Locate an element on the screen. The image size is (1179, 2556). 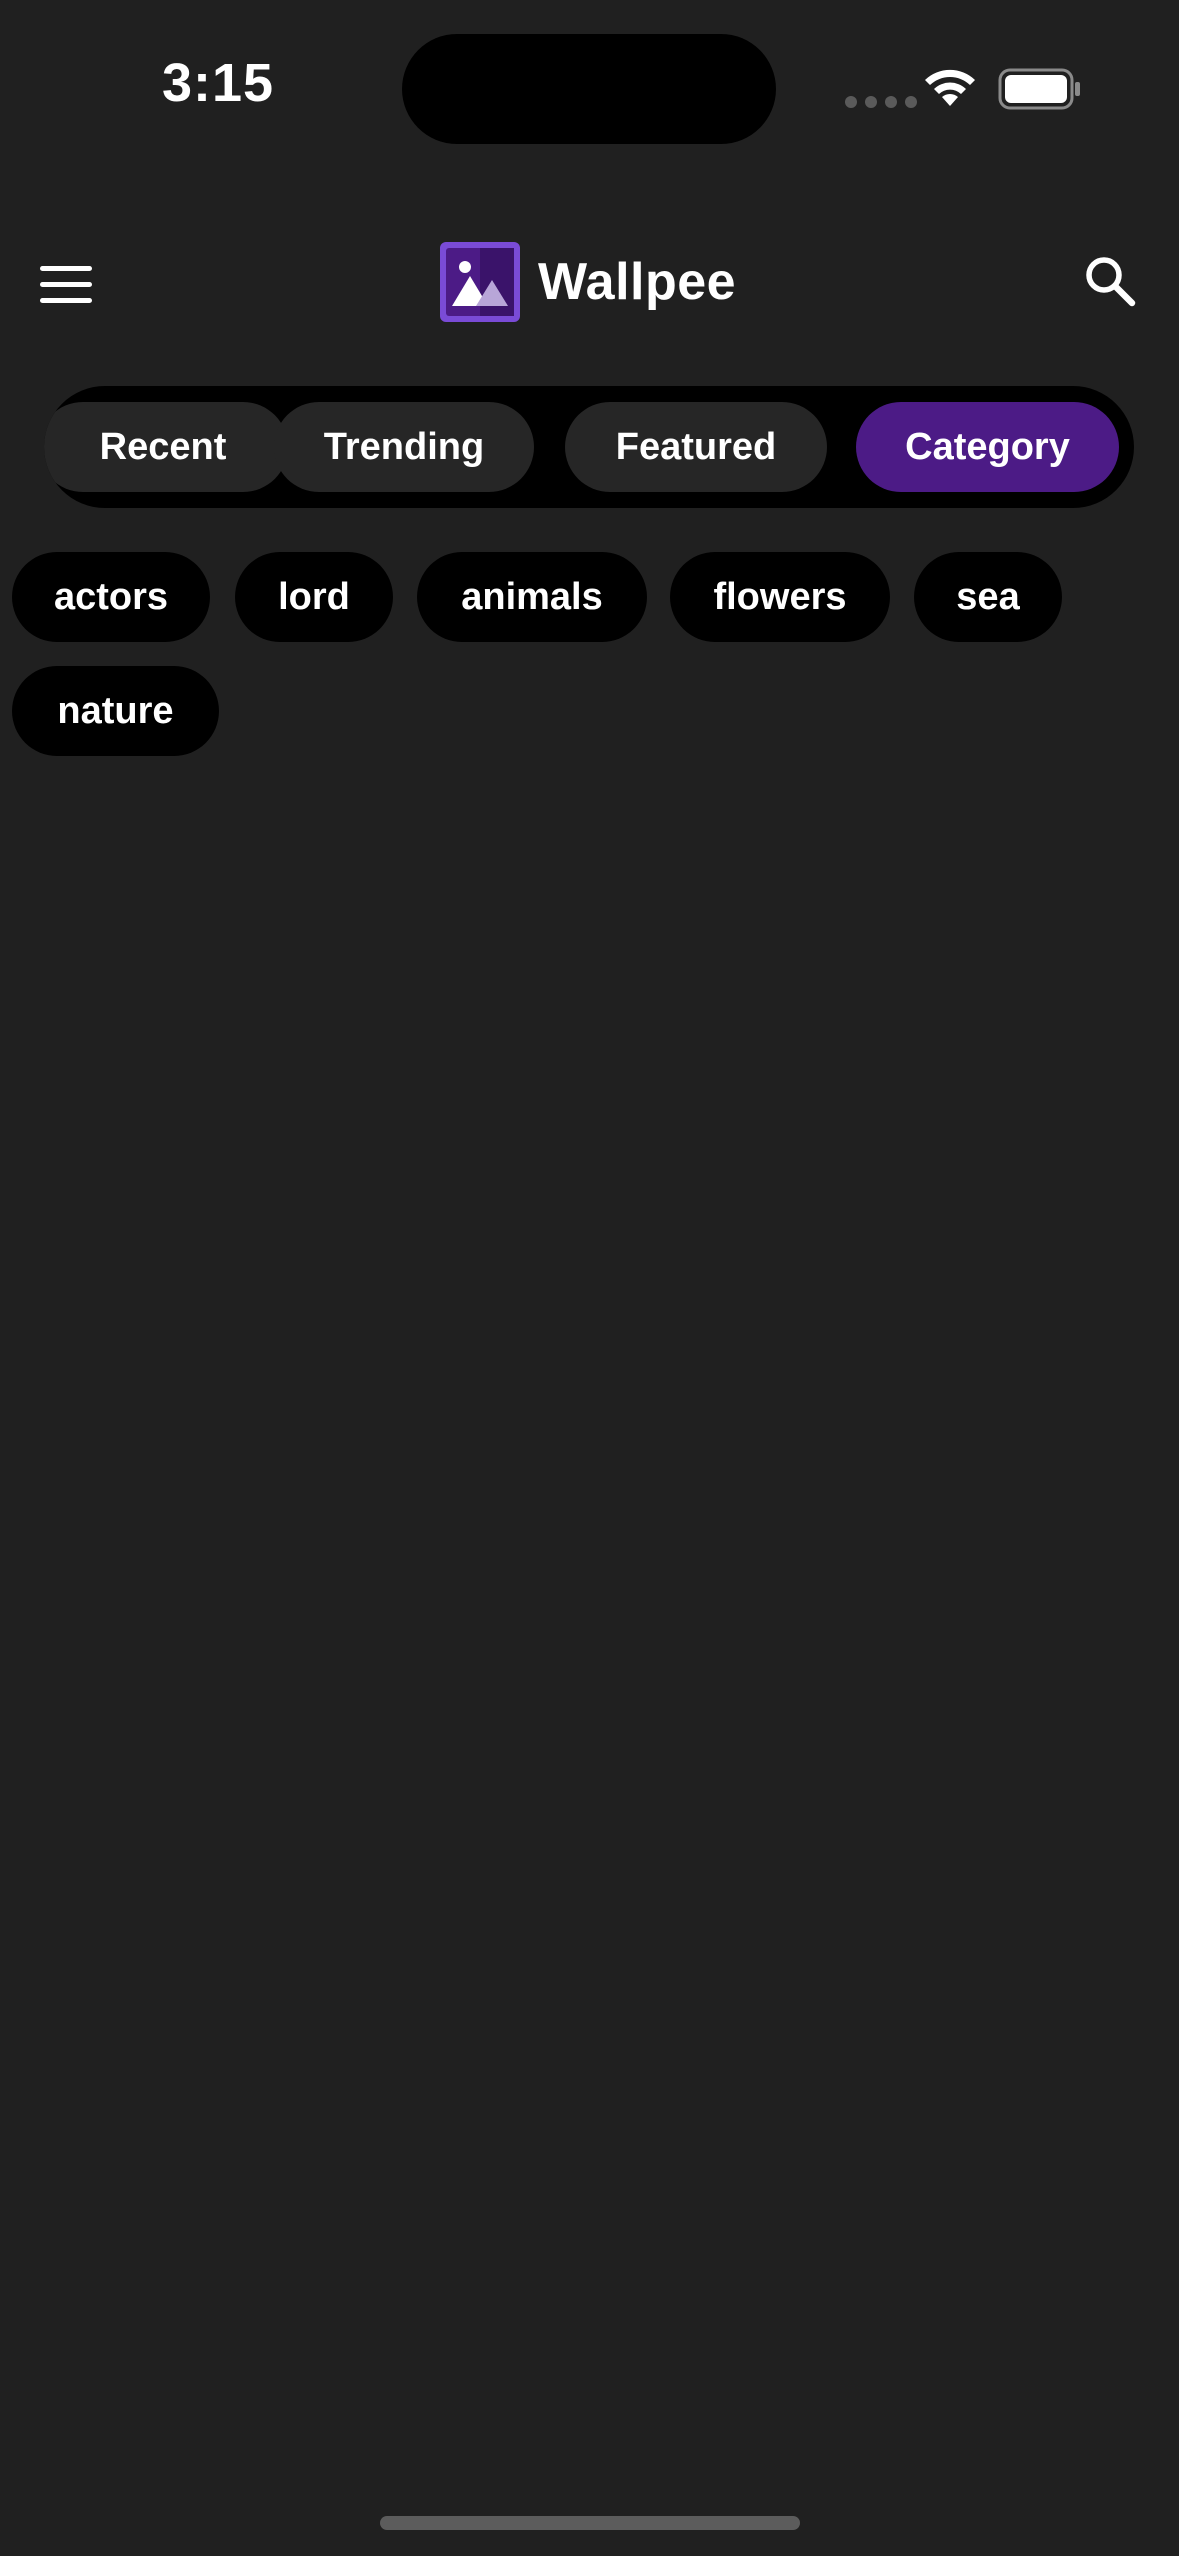
app-title: Wallpee is located at coordinates (637, 282).